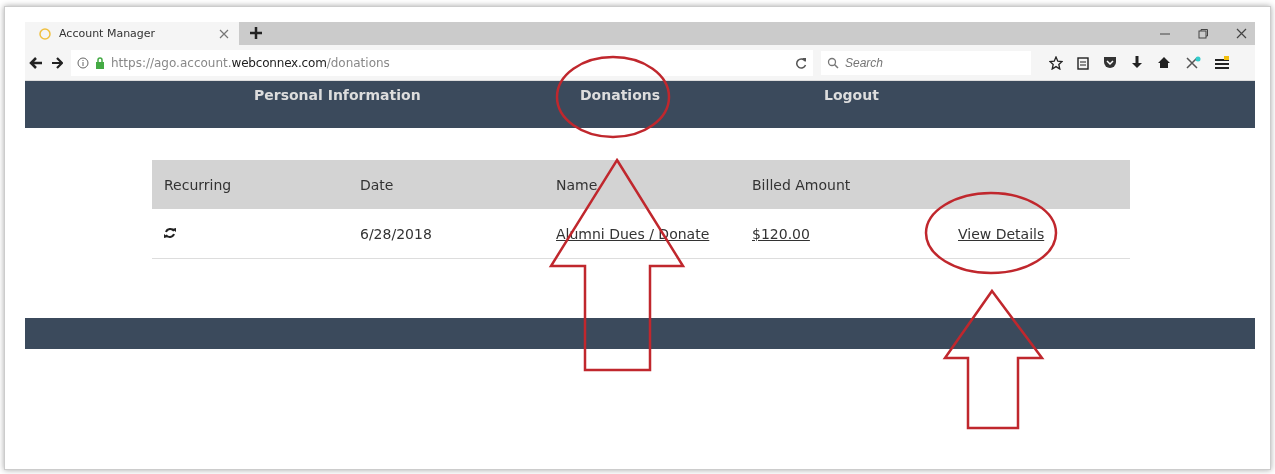 Image resolution: width=1275 pixels, height=474 pixels. I want to click on browser-tab: Account Manager, so click(132, 33).